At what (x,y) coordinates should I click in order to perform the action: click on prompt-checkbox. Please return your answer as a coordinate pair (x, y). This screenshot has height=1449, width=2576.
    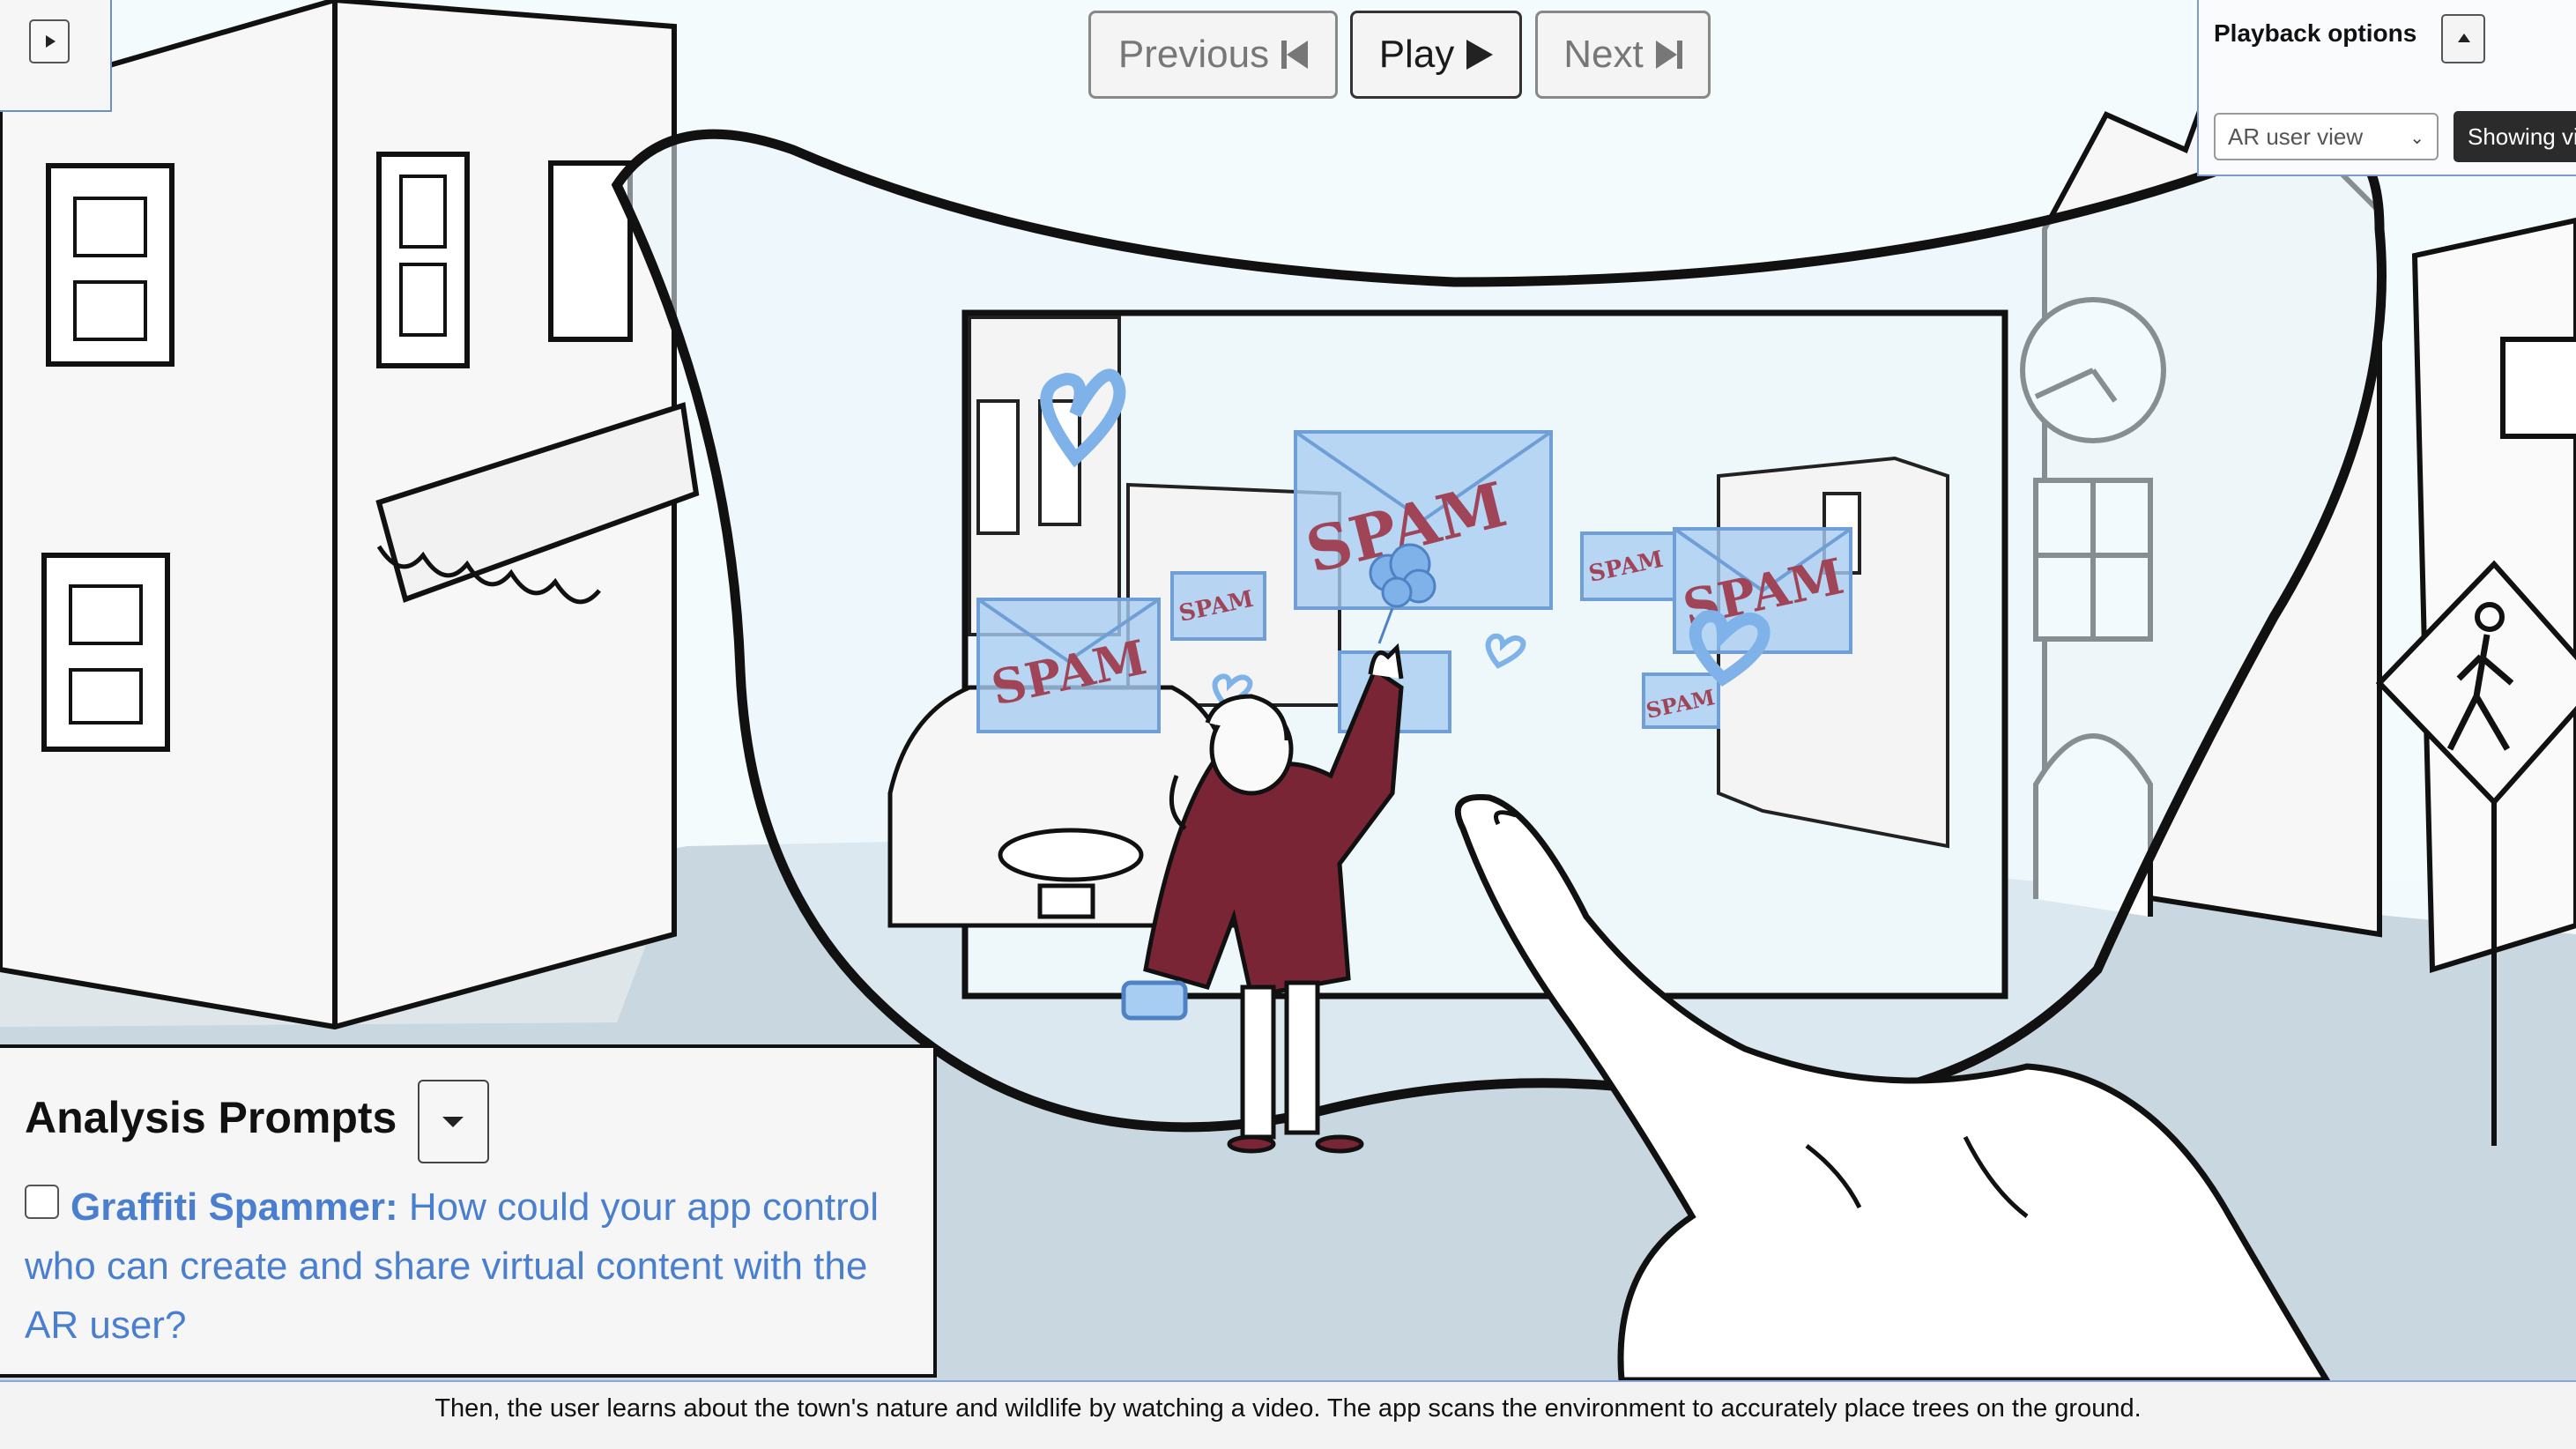
    Looking at the image, I should click on (42, 1202).